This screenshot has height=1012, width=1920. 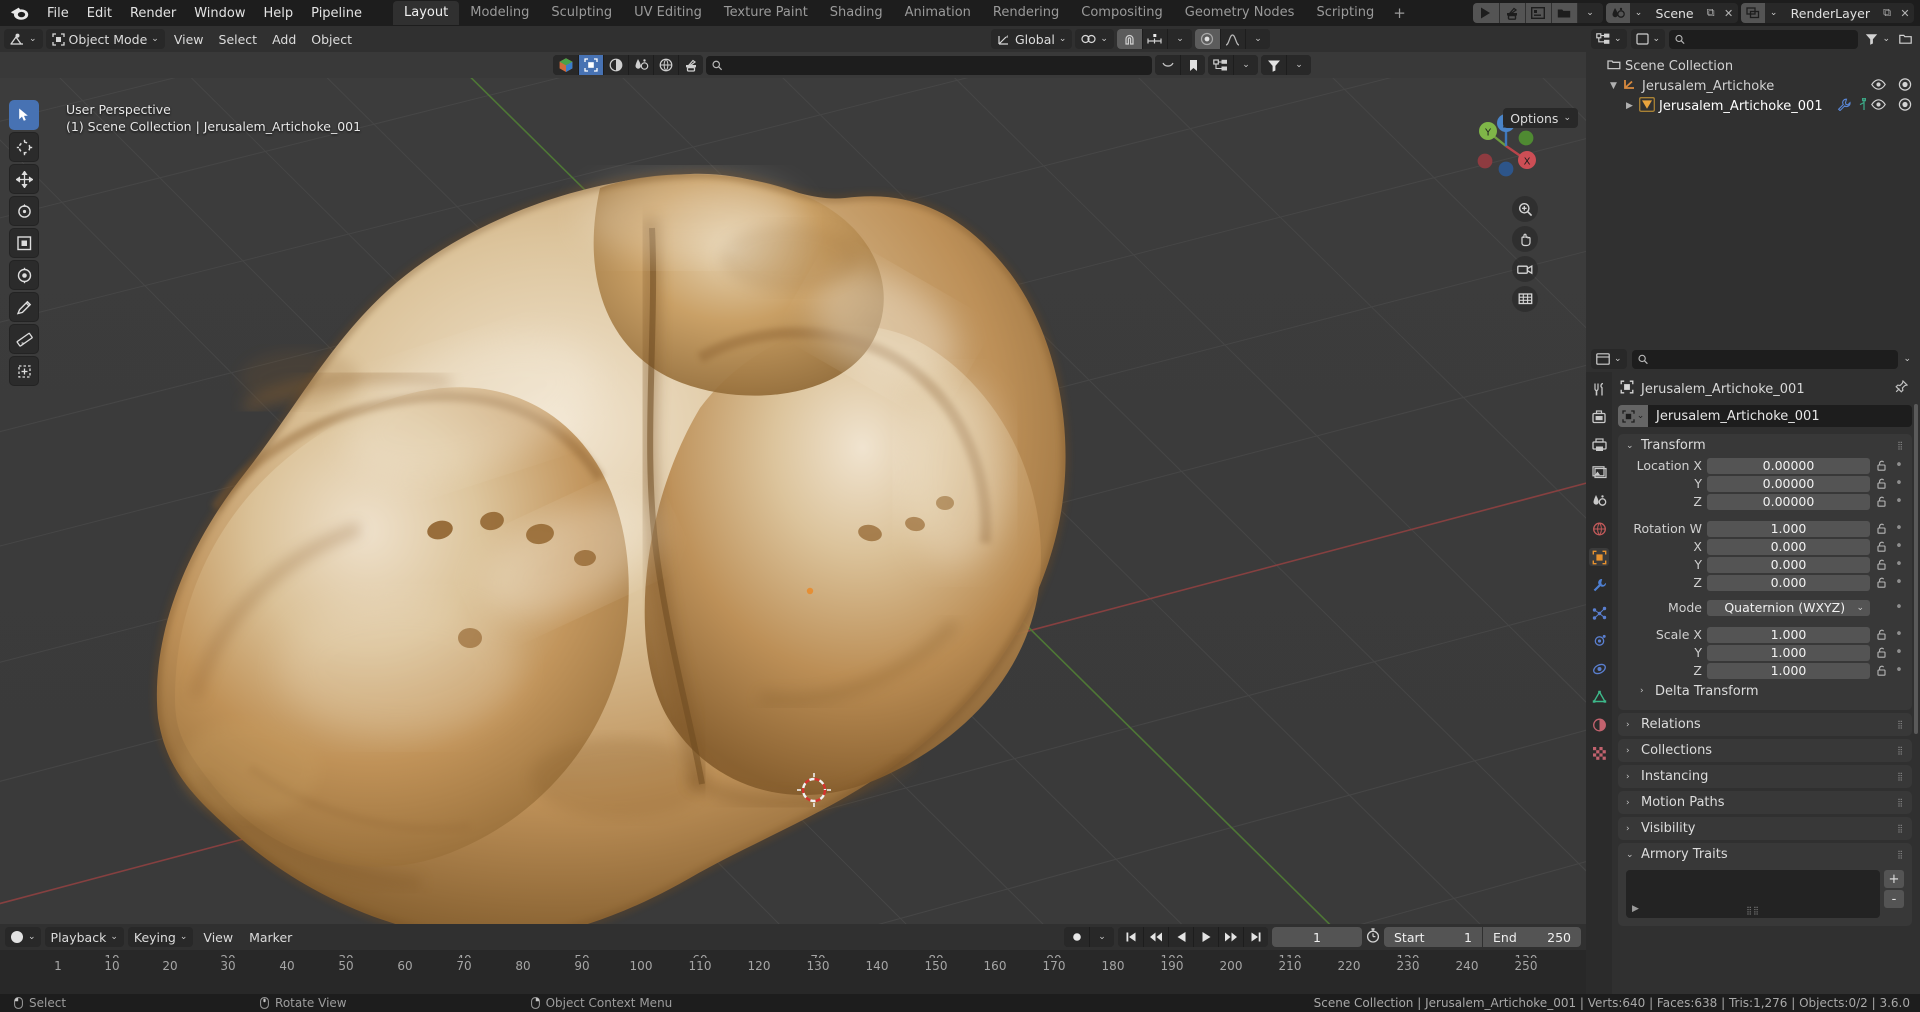 What do you see at coordinates (1788, 634) in the screenshot?
I see `field-scale-x: 1.000` at bounding box center [1788, 634].